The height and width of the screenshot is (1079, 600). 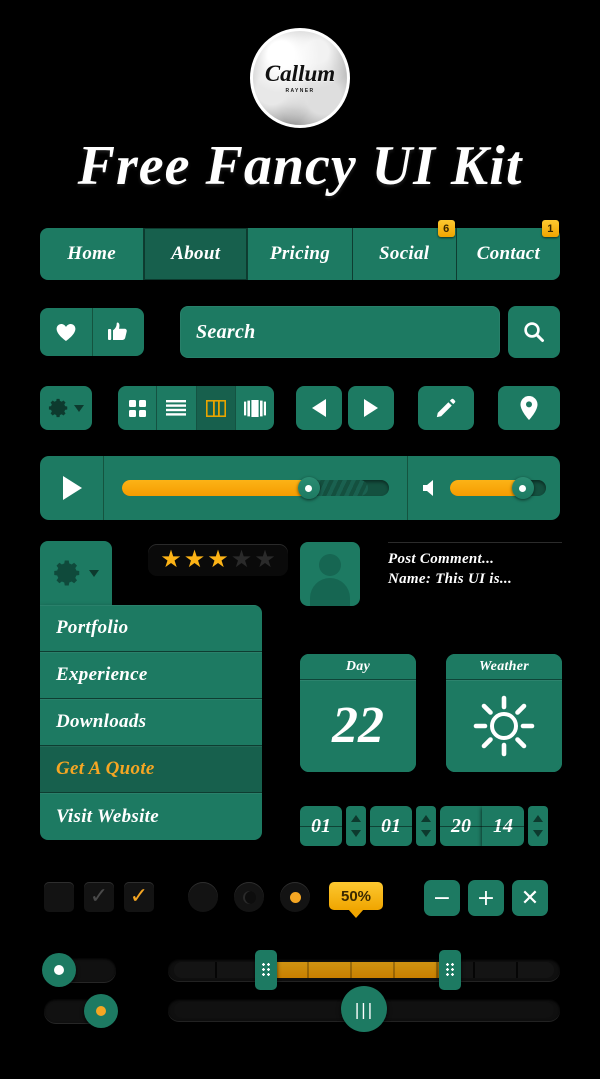 I want to click on search-input: Search, so click(x=340, y=332).